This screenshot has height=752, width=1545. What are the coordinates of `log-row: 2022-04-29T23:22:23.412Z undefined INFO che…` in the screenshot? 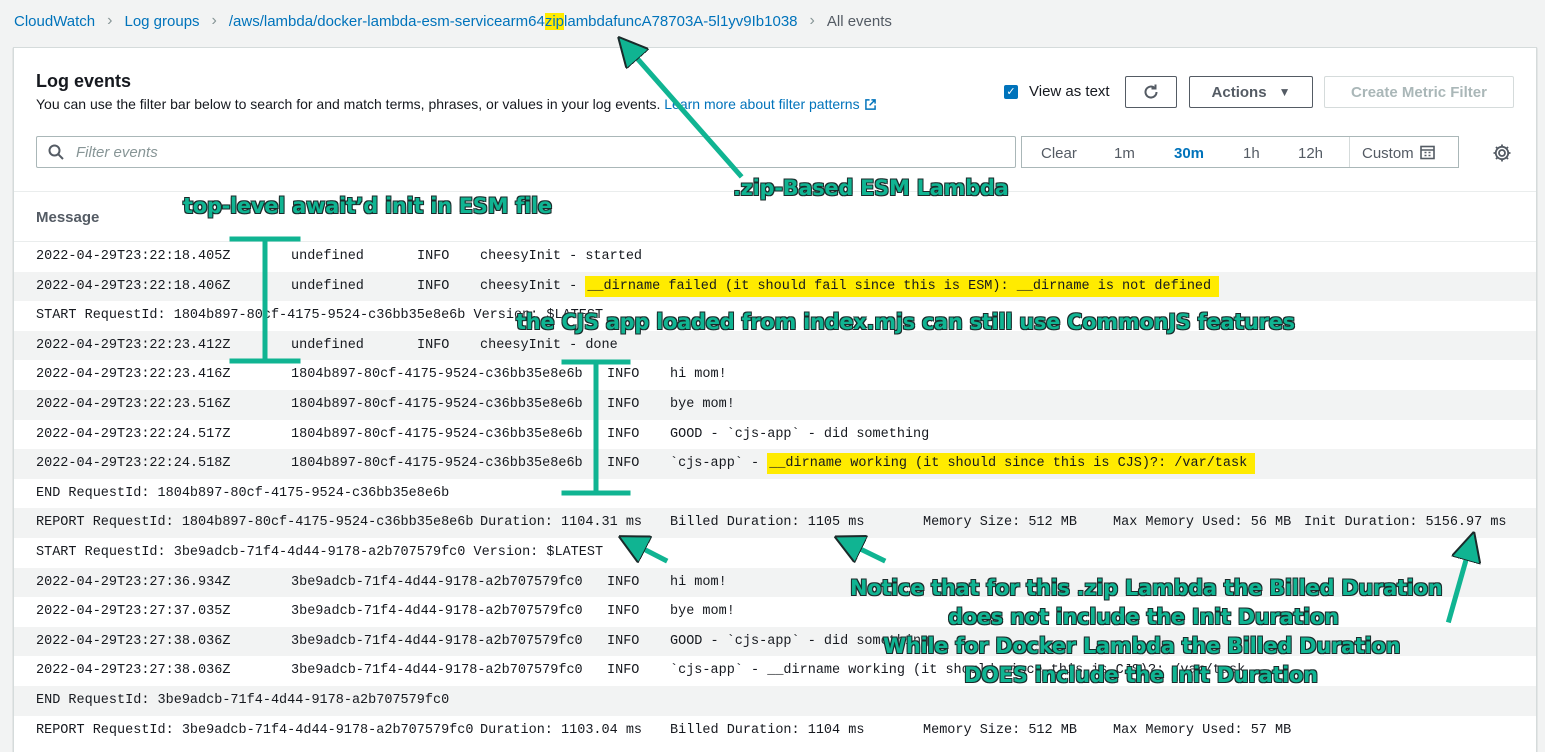 It's located at (775, 345).